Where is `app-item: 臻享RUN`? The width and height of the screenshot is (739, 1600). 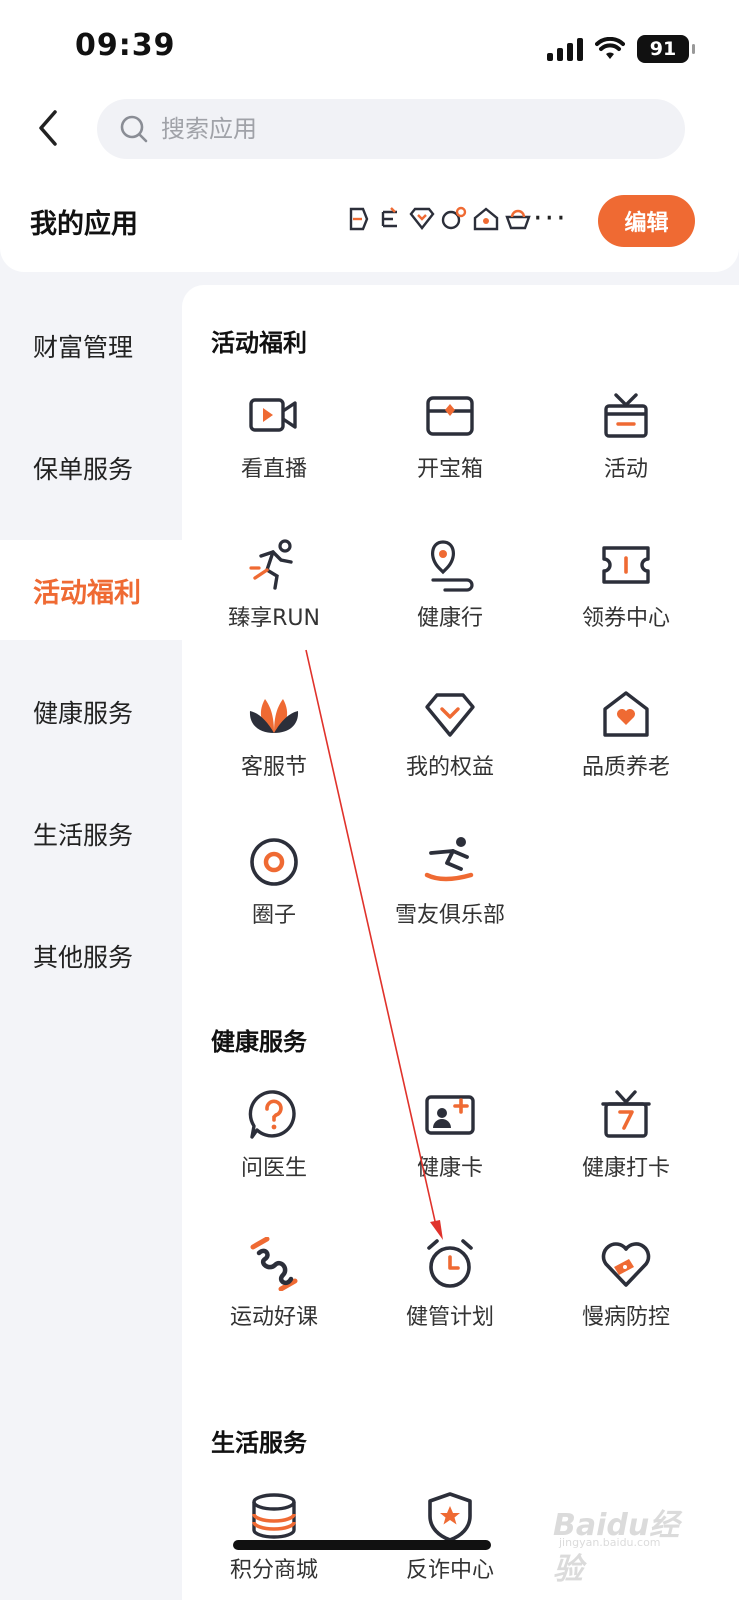 app-item: 臻享RUN is located at coordinates (274, 585).